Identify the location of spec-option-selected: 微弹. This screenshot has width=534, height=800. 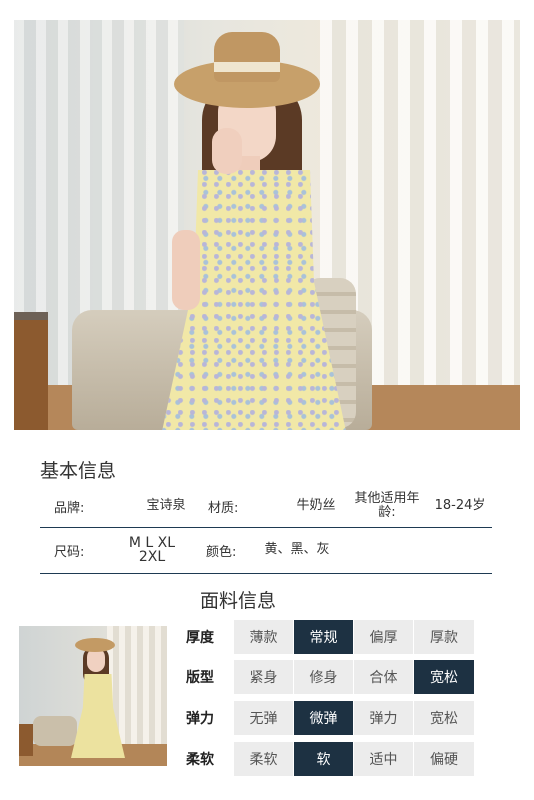
(324, 718).